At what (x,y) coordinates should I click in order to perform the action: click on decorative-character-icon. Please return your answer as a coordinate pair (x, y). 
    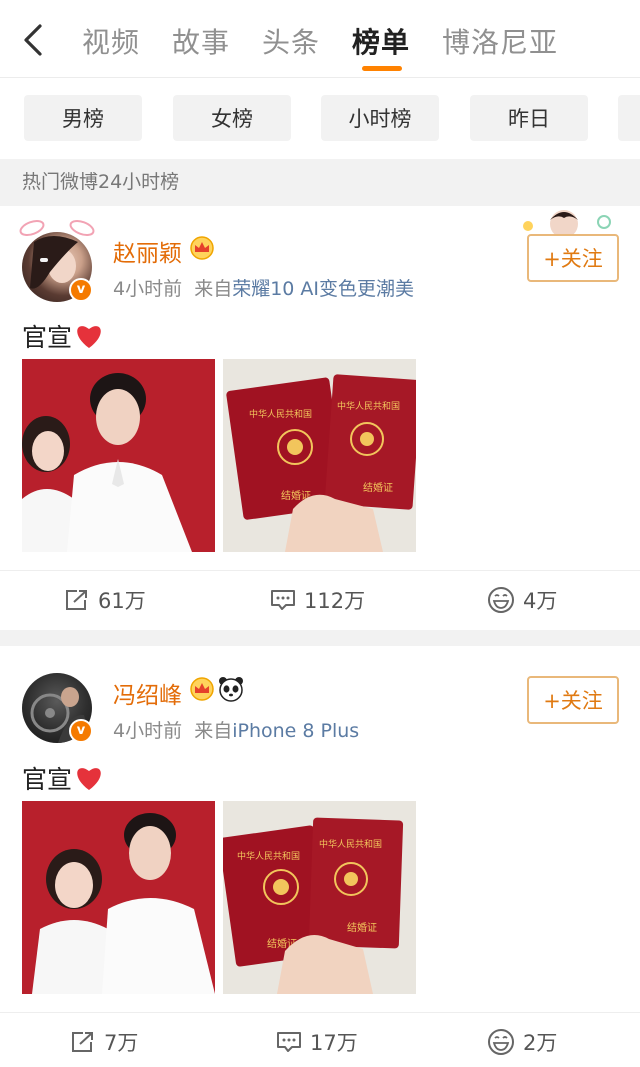
    Looking at the image, I should click on (567, 223).